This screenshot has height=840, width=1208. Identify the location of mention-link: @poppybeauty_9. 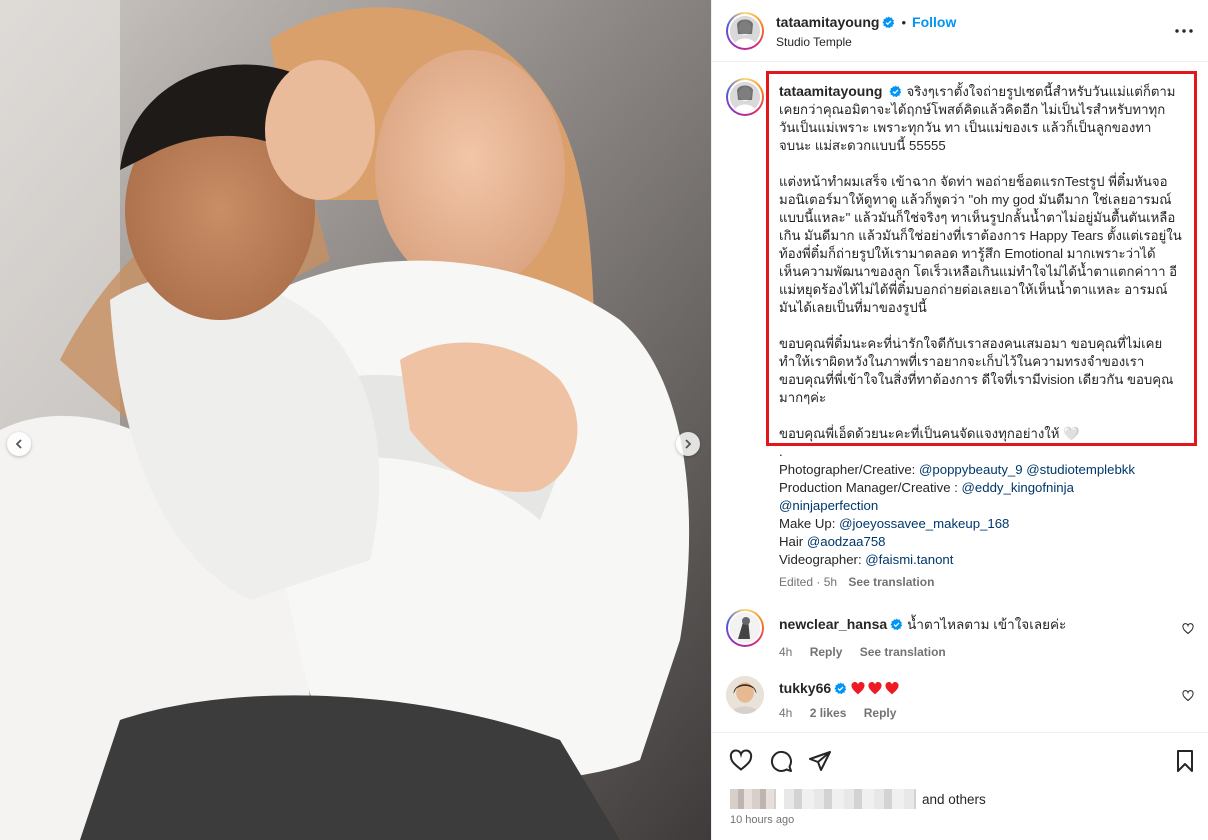
(971, 469).